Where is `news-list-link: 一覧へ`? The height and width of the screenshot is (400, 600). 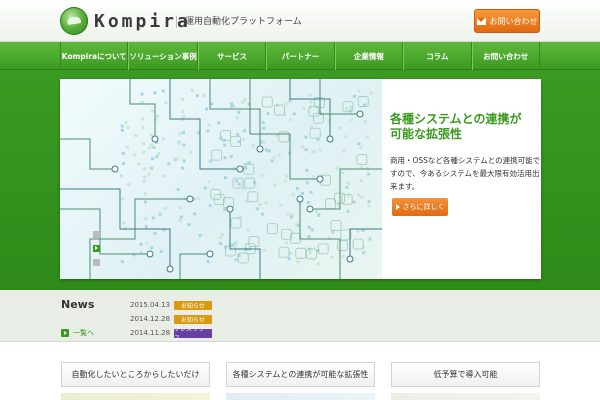 news-list-link: 一覧へ is located at coordinates (77, 333).